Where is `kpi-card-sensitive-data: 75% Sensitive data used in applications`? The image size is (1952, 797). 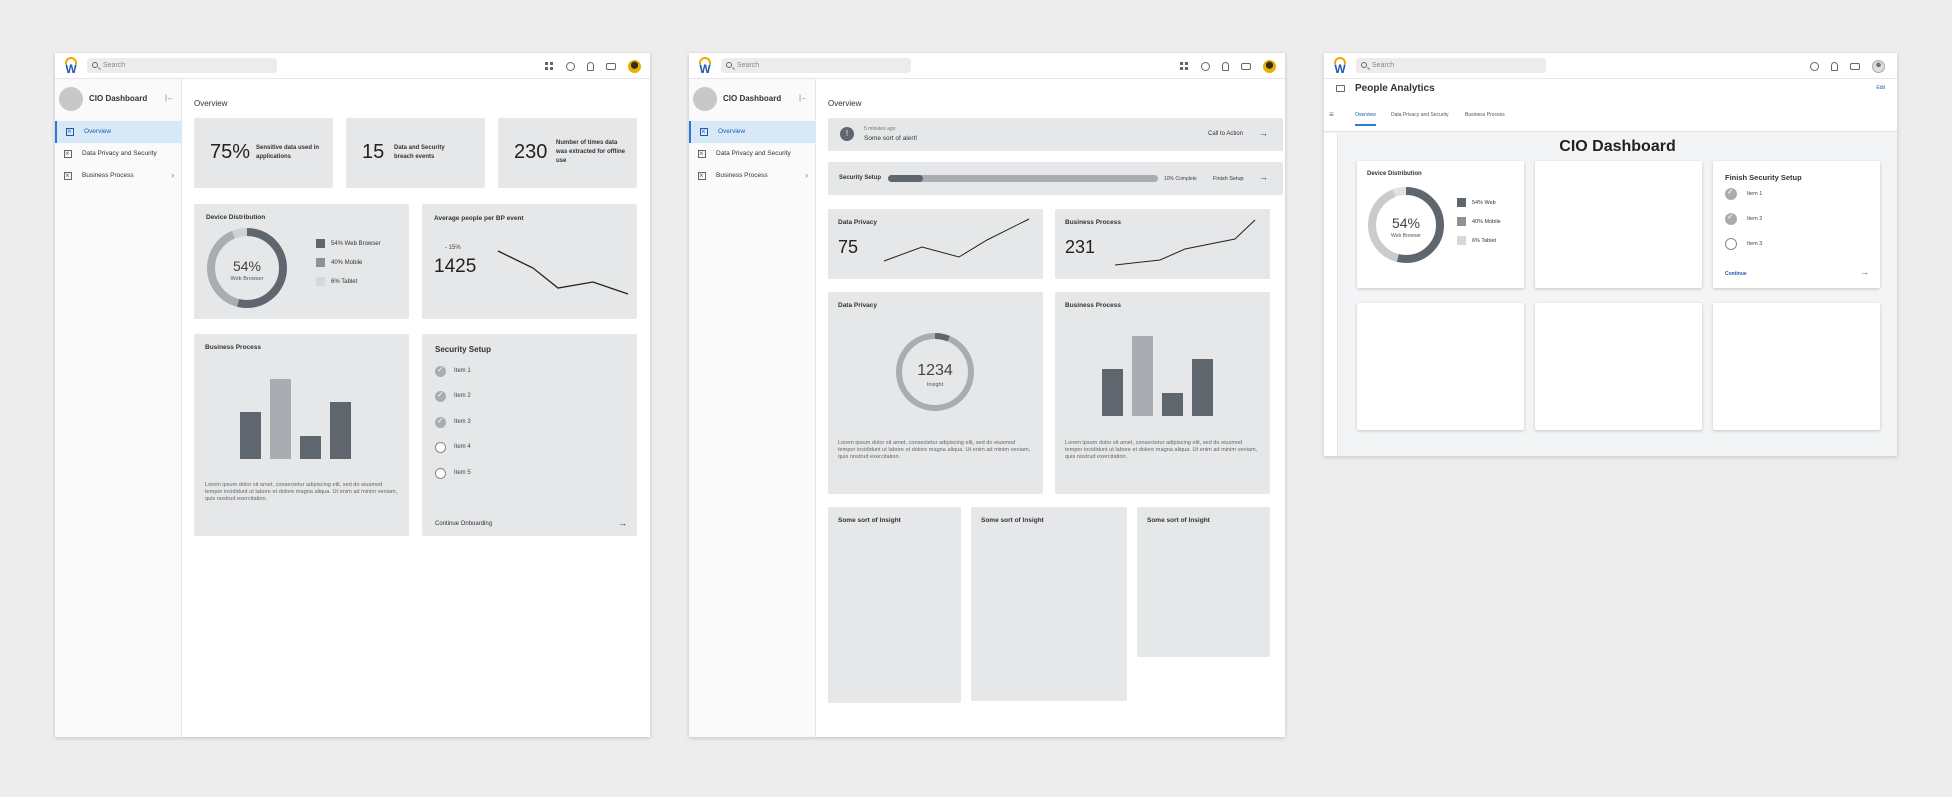 kpi-card-sensitive-data: 75% Sensitive data used in applications is located at coordinates (263, 153).